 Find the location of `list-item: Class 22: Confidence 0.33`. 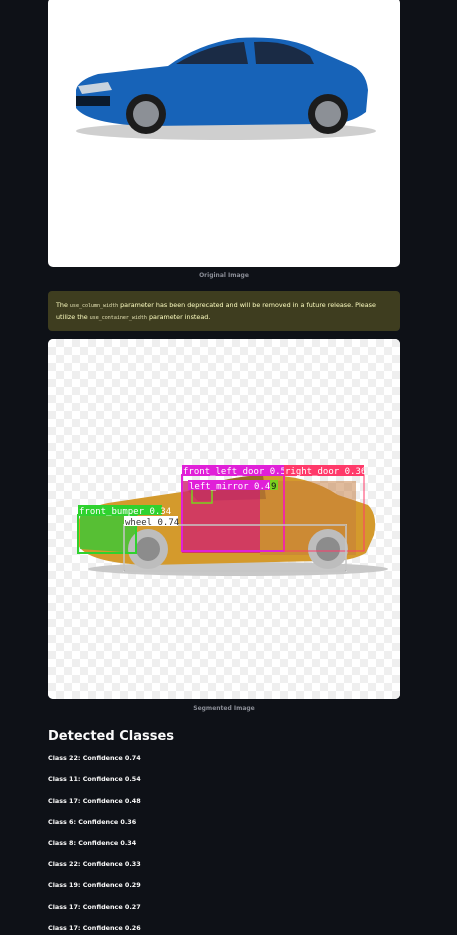

list-item: Class 22: Confidence 0.33 is located at coordinates (94, 864).